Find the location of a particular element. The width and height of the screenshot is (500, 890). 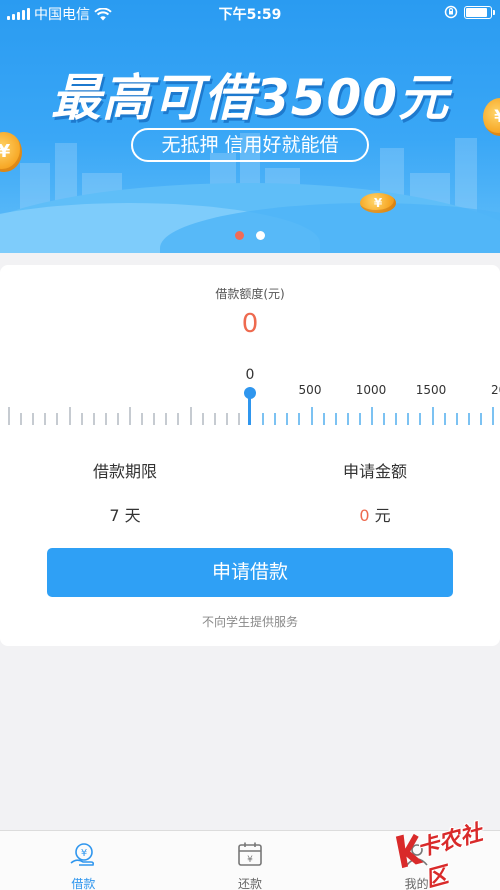

rotation-lock-icon is located at coordinates (451, 12).